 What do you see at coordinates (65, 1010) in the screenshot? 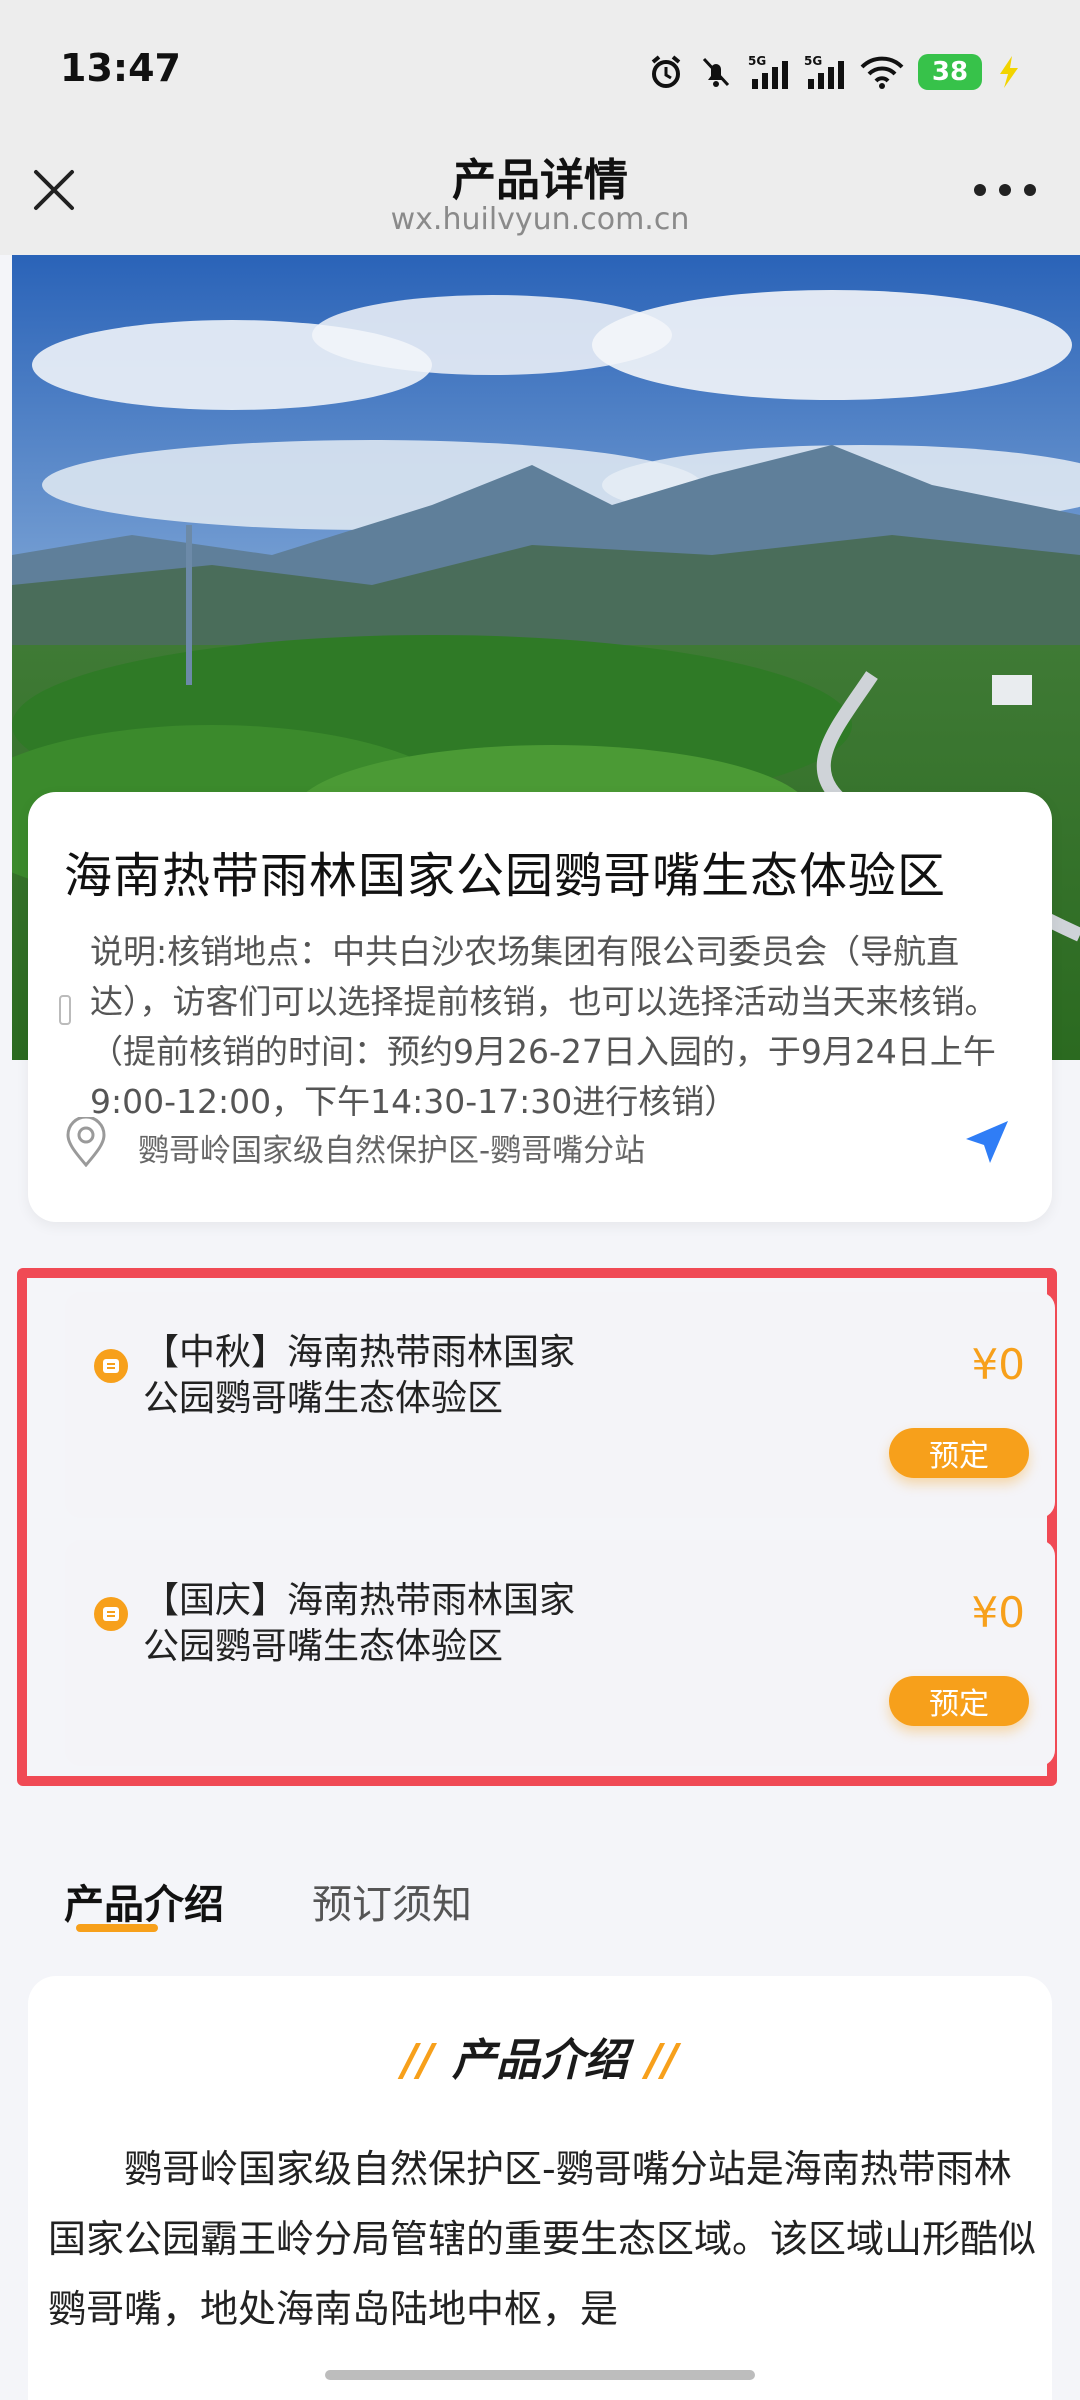
I see `phone-icon` at bounding box center [65, 1010].